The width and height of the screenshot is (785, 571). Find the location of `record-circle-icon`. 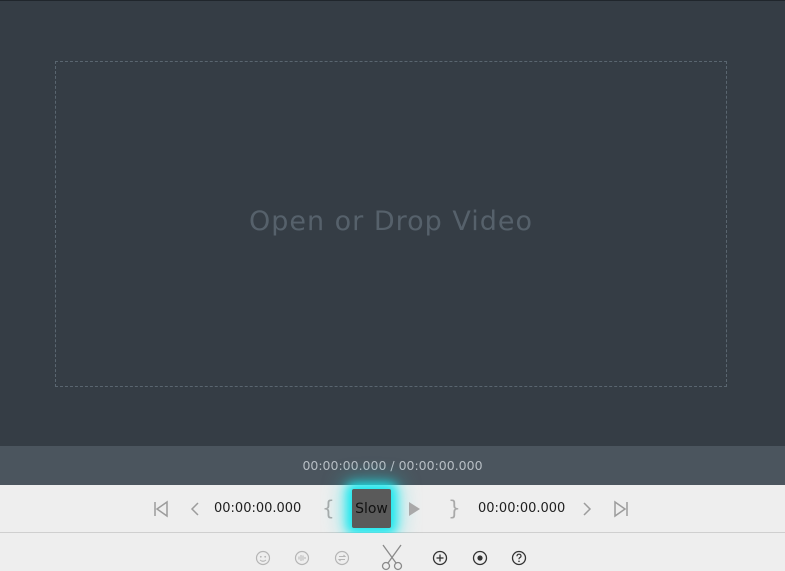

record-circle-icon is located at coordinates (480, 558).